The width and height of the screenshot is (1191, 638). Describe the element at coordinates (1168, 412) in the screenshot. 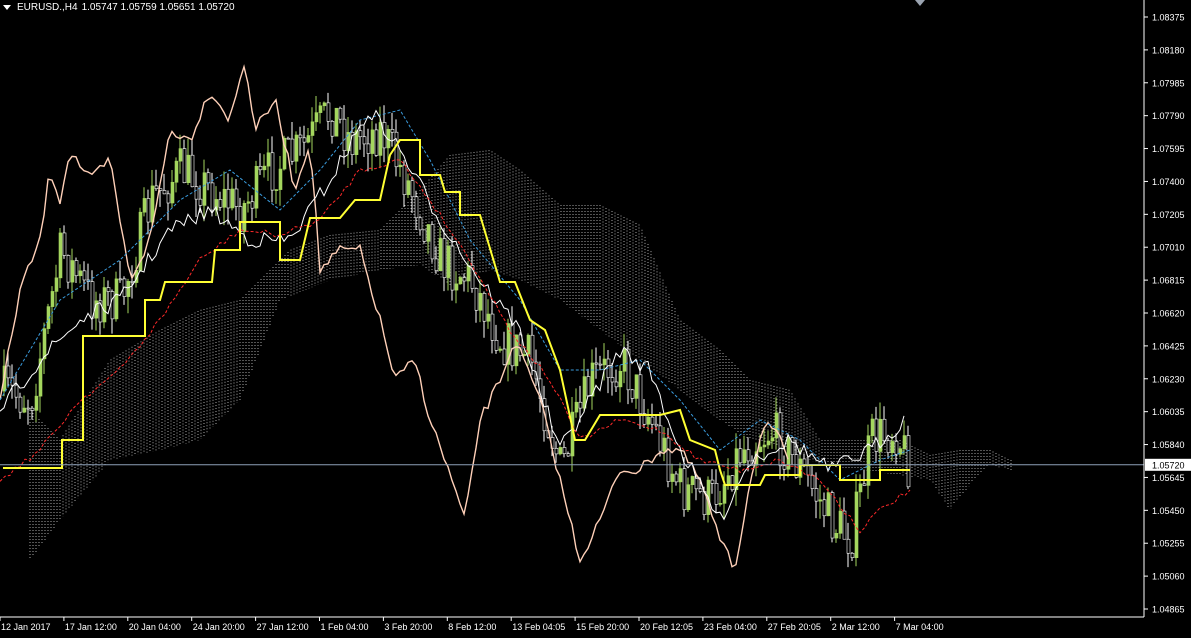

I see `price-tick-label: 1.06035` at that location.